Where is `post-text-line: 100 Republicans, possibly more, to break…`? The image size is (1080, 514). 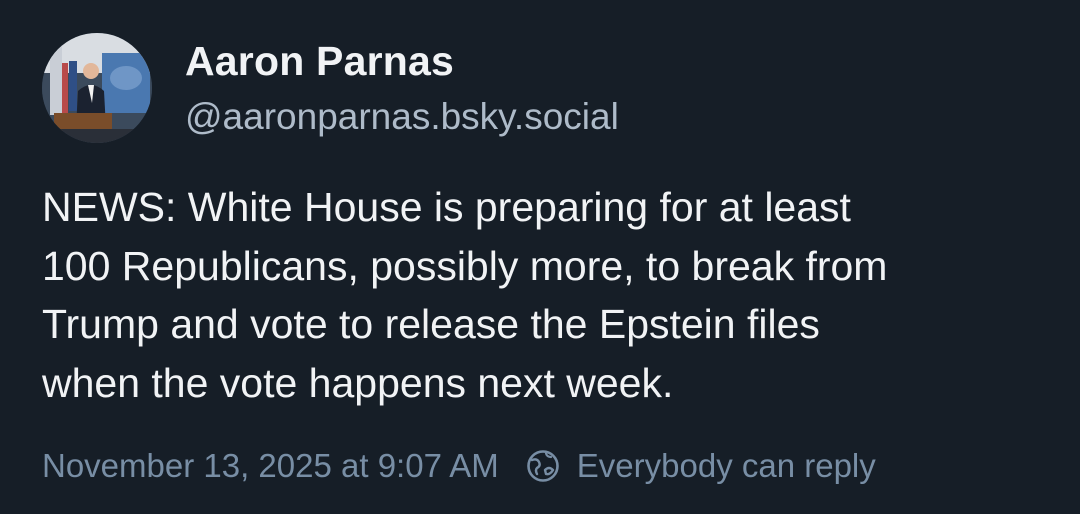
post-text-line: 100 Republicans, possibly more, to break… is located at coordinates (465, 265).